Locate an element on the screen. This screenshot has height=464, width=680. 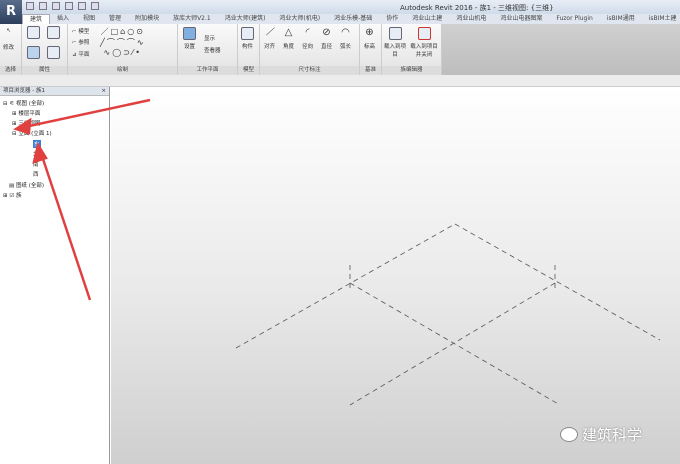
watermark: 建筑科学 is located at coordinates (601, 434).